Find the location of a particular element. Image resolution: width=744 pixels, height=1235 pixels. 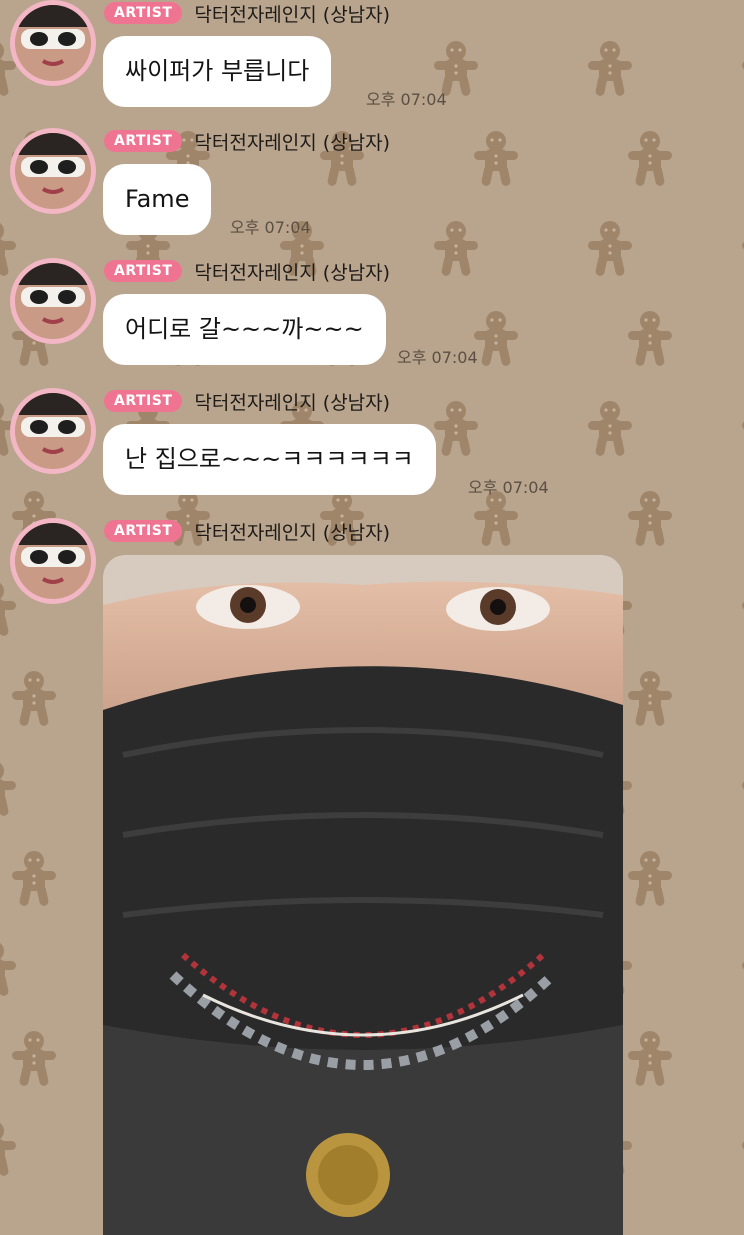

message-bubble: 어디로 갈~~~까~~~ is located at coordinates (244, 329).